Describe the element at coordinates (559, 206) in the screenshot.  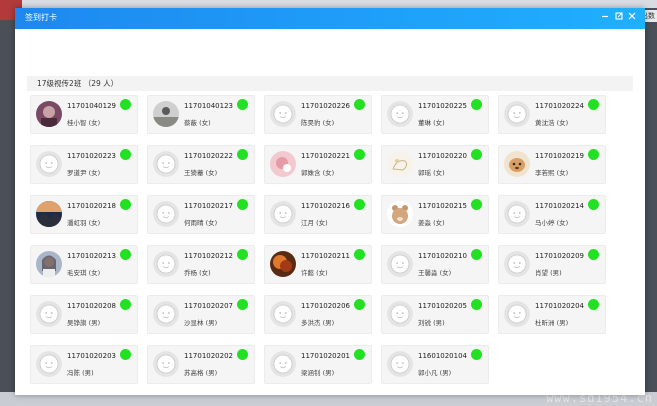
I see `student-id: 11701020214` at that location.